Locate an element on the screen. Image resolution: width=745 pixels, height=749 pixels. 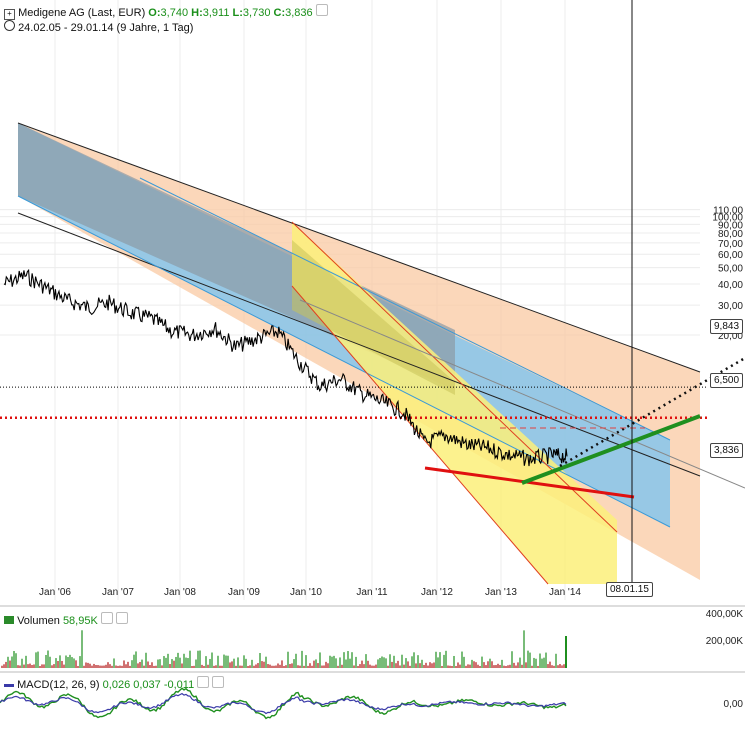
high-value: 3,911 is located at coordinates (216, 13).